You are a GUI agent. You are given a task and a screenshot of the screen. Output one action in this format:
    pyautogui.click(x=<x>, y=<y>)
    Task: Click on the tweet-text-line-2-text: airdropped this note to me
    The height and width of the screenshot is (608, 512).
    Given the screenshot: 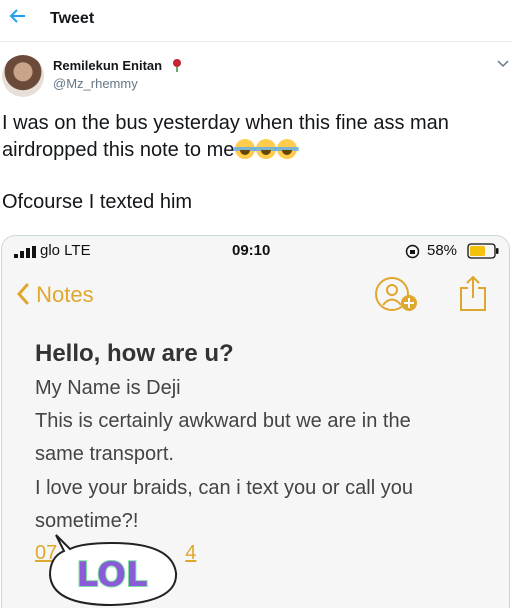 What is the action you would take?
    pyautogui.click(x=118, y=150)
    